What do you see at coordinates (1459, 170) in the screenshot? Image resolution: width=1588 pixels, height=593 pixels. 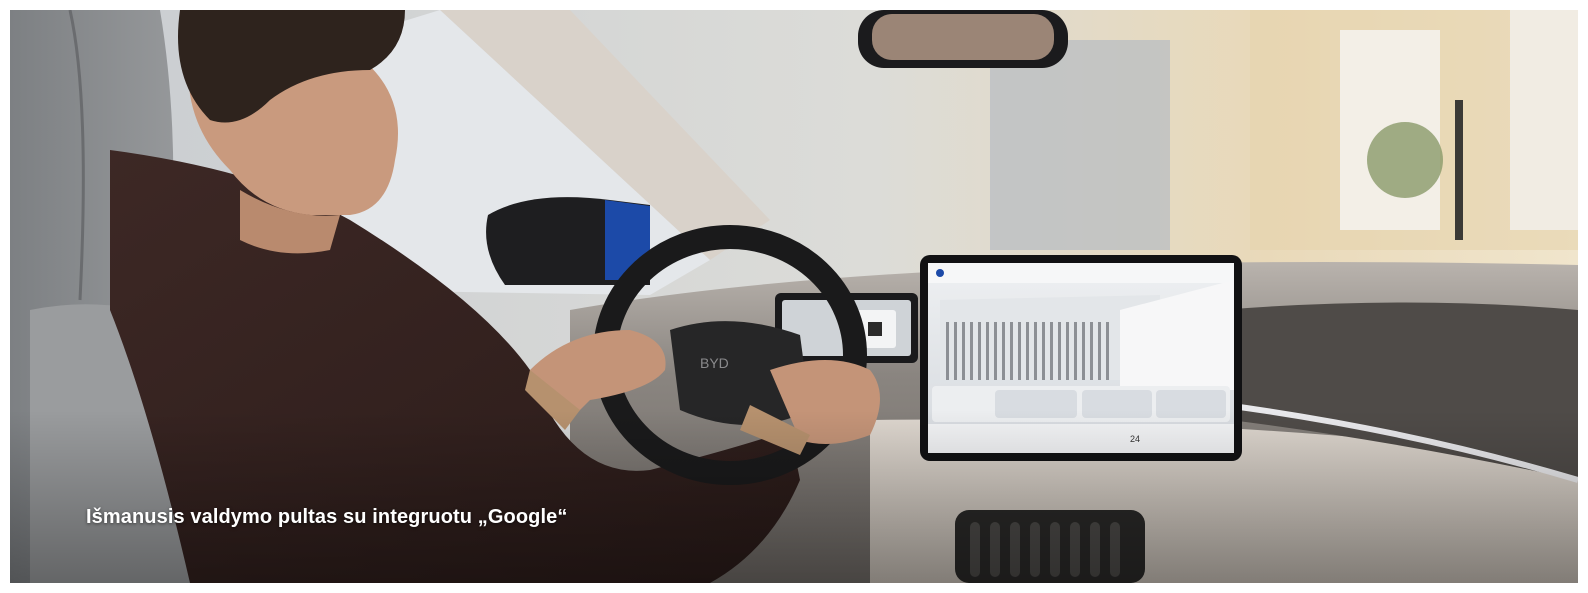 I see `street-lamp` at bounding box center [1459, 170].